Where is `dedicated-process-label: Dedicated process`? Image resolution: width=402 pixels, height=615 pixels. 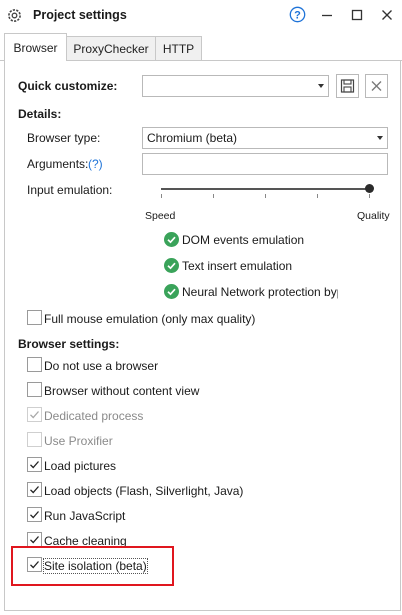 dedicated-process-label: Dedicated process is located at coordinates (94, 416).